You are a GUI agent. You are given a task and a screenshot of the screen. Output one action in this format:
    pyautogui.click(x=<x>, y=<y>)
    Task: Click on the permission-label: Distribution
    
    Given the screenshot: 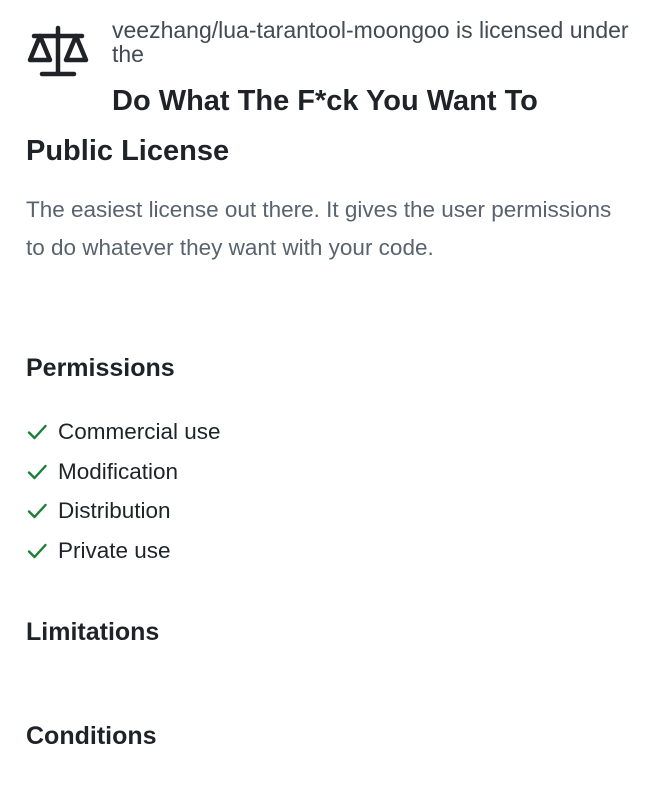 What is the action you would take?
    pyautogui.click(x=114, y=511)
    